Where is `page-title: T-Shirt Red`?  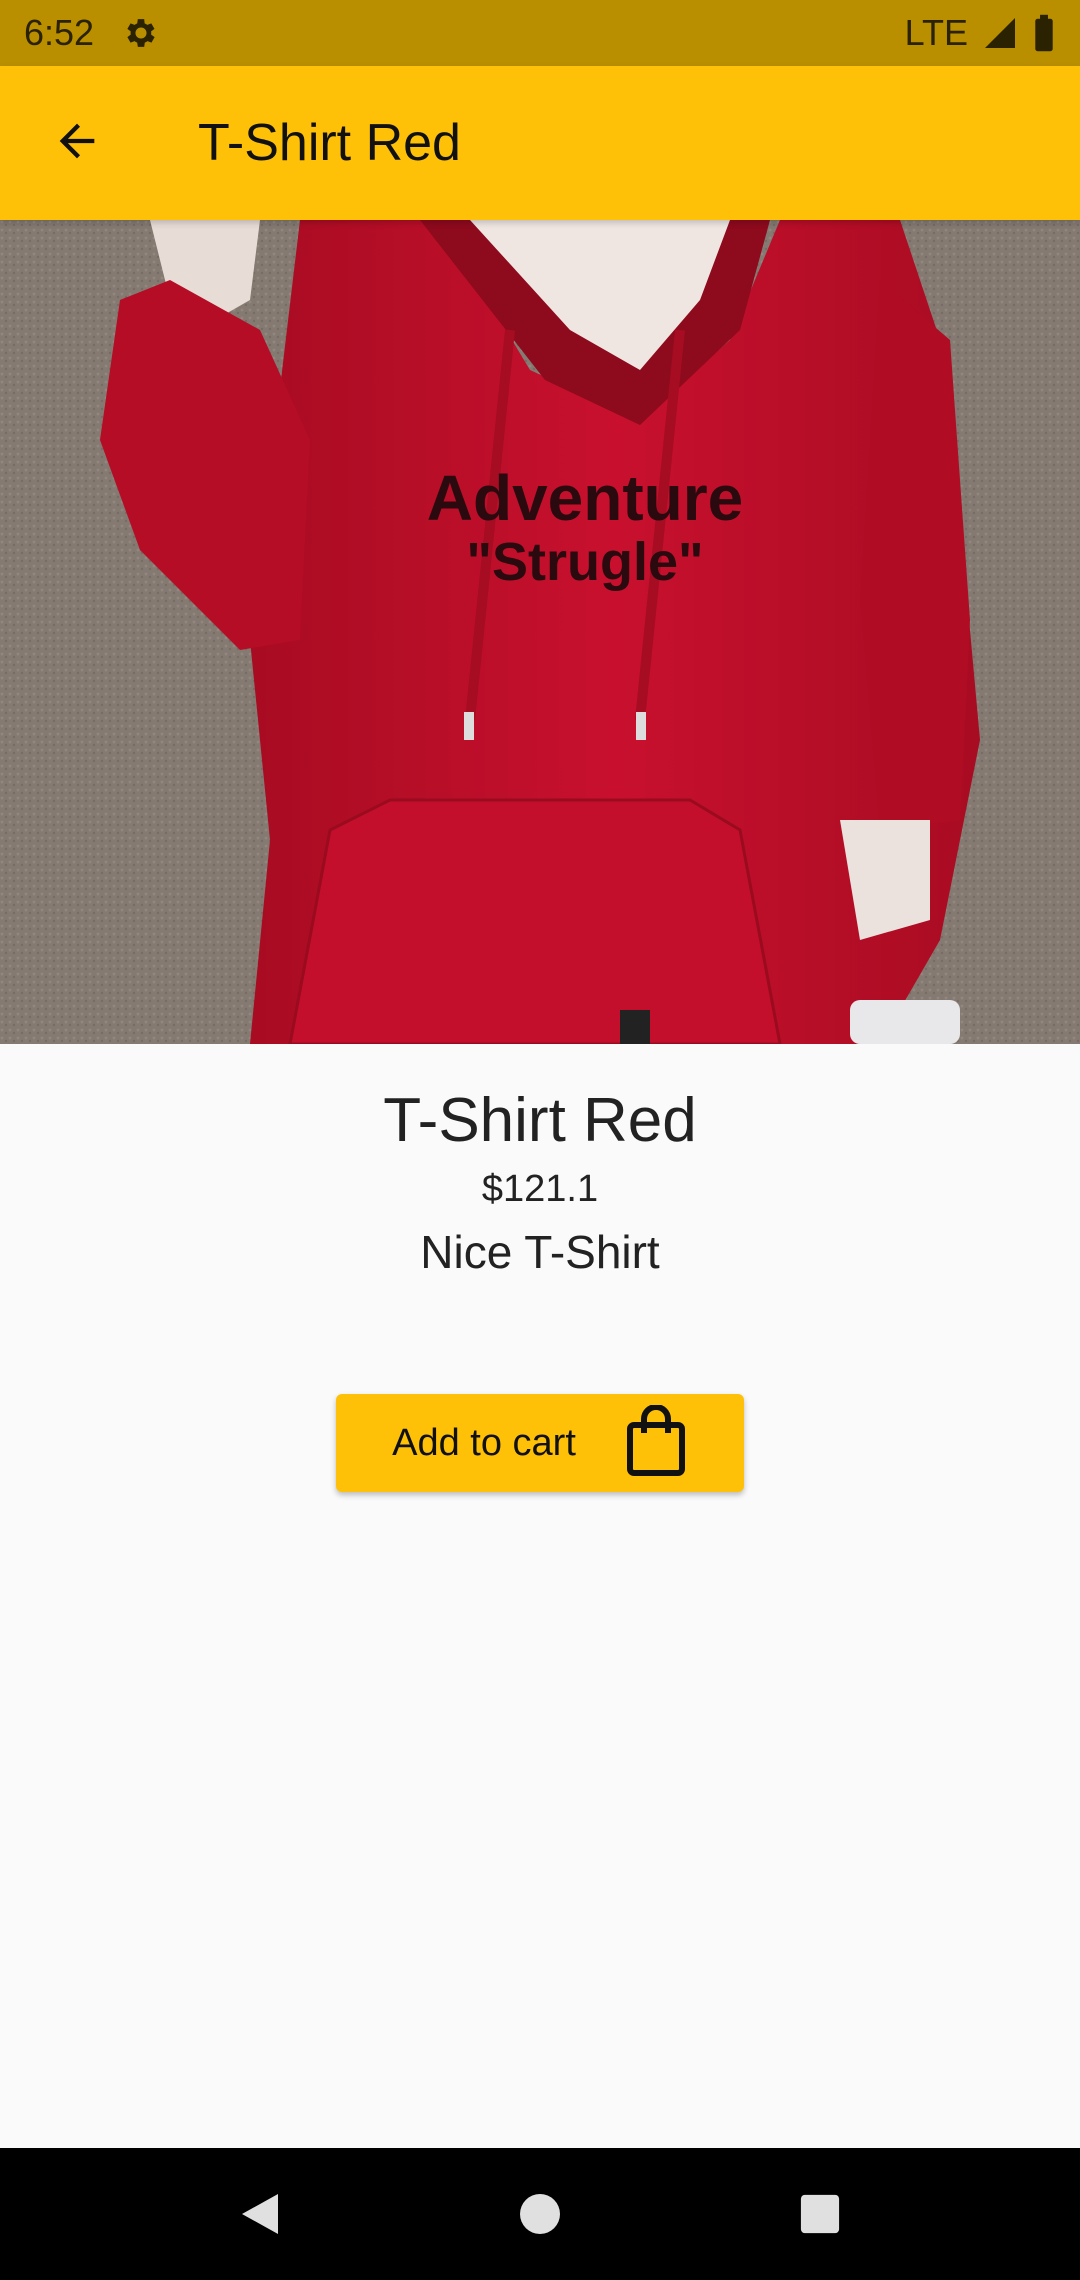 page-title: T-Shirt Red is located at coordinates (329, 143).